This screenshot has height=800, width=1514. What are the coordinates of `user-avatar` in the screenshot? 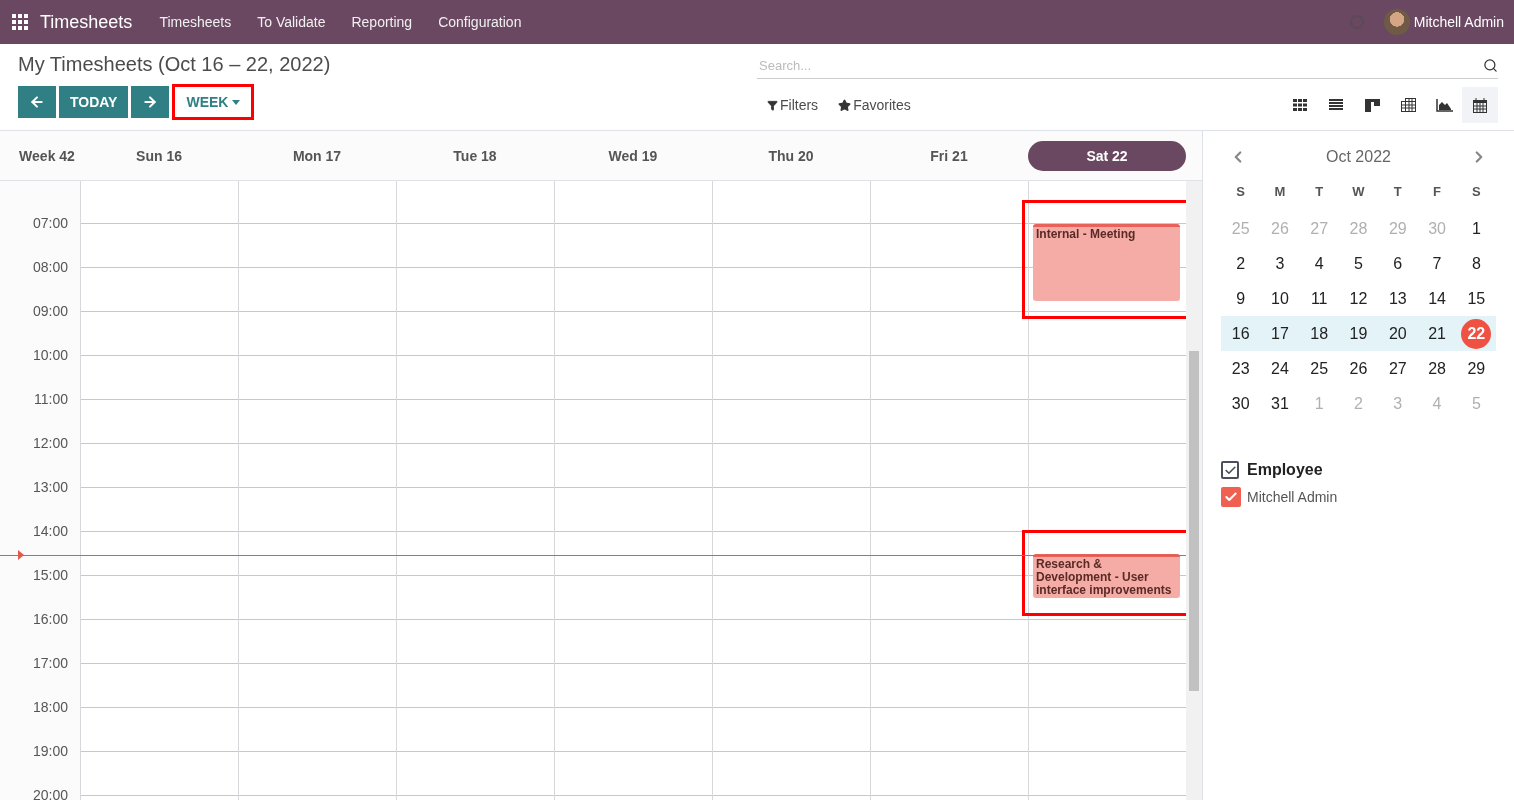 It's located at (1396, 22).